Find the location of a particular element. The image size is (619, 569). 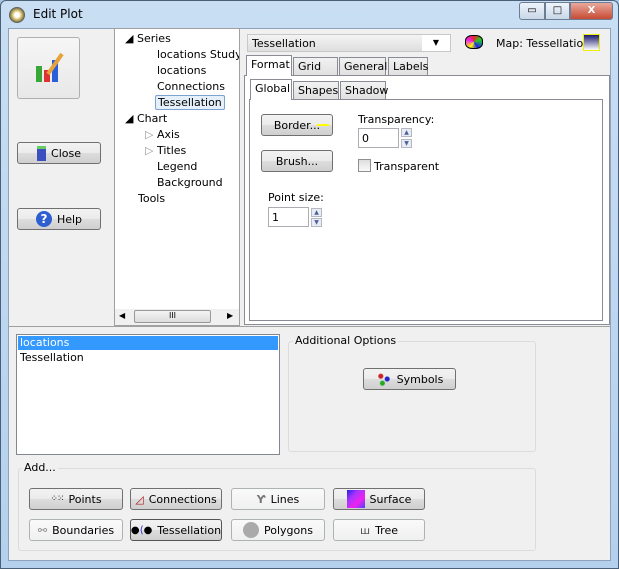

button-label: Tessellation is located at coordinates (189, 530).